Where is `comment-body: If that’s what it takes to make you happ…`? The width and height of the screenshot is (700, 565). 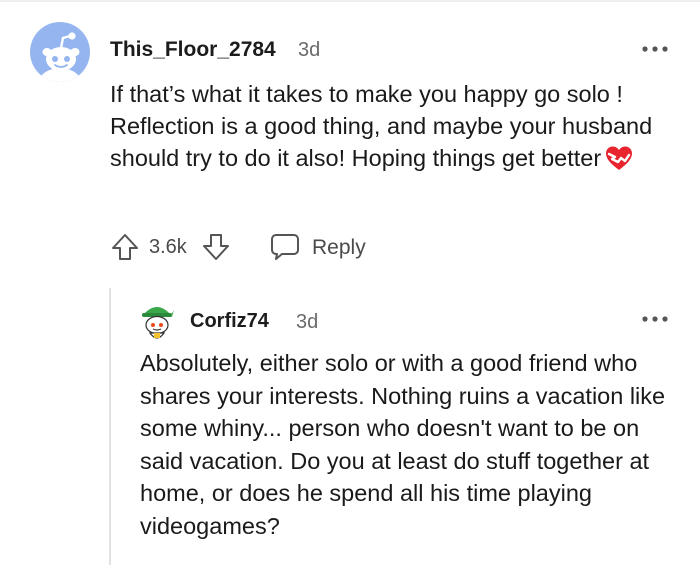
comment-body: If that’s what it takes to make you happ… is located at coordinates (390, 128).